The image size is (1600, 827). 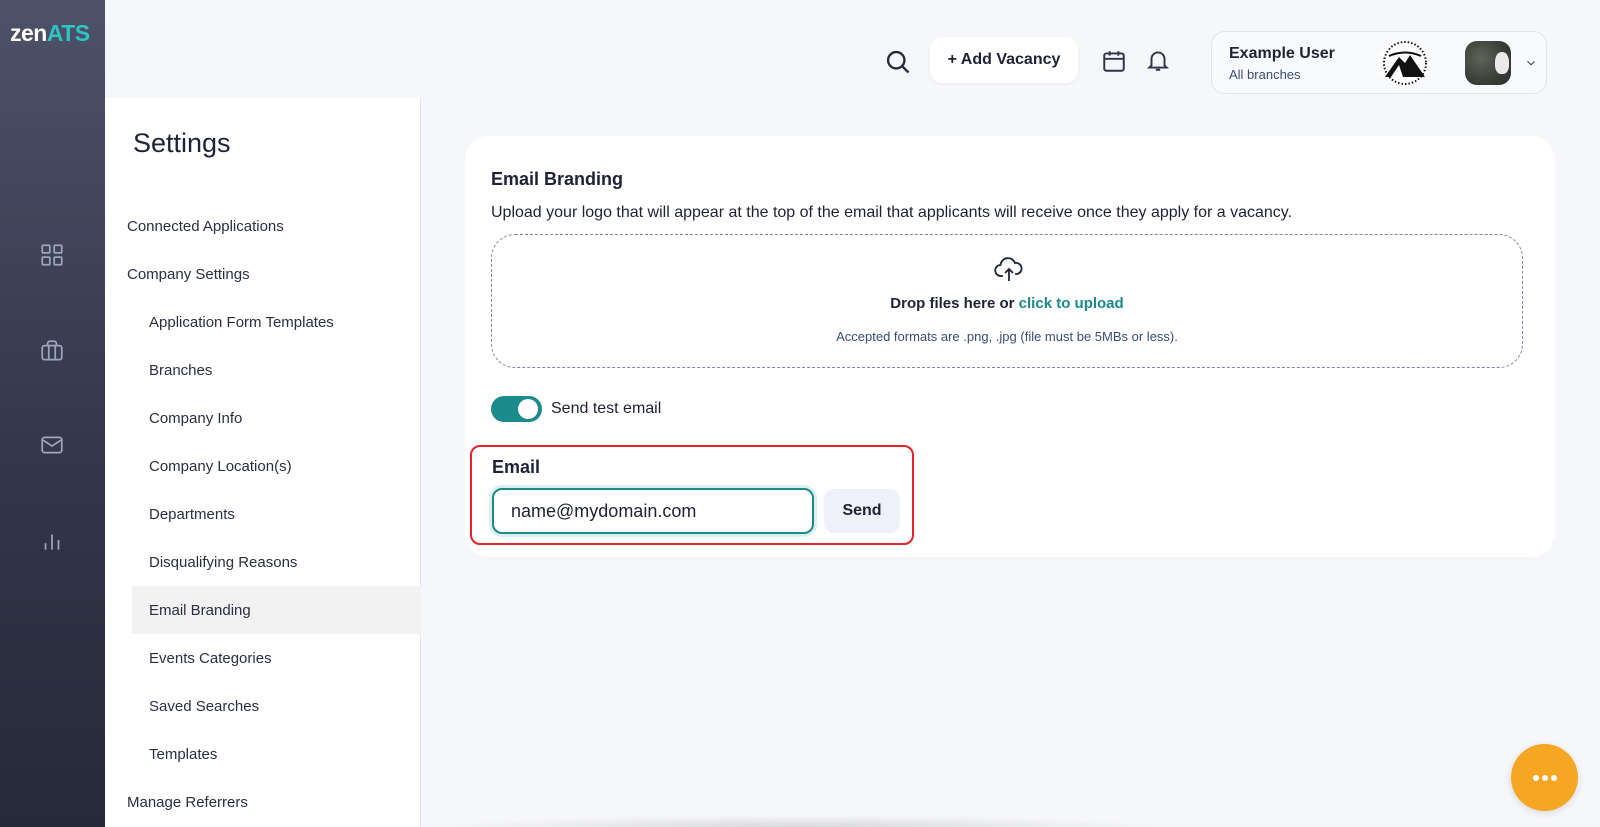 What do you see at coordinates (272, 226) in the screenshot?
I see `settings-item-connected-applications: Connected Applications` at bounding box center [272, 226].